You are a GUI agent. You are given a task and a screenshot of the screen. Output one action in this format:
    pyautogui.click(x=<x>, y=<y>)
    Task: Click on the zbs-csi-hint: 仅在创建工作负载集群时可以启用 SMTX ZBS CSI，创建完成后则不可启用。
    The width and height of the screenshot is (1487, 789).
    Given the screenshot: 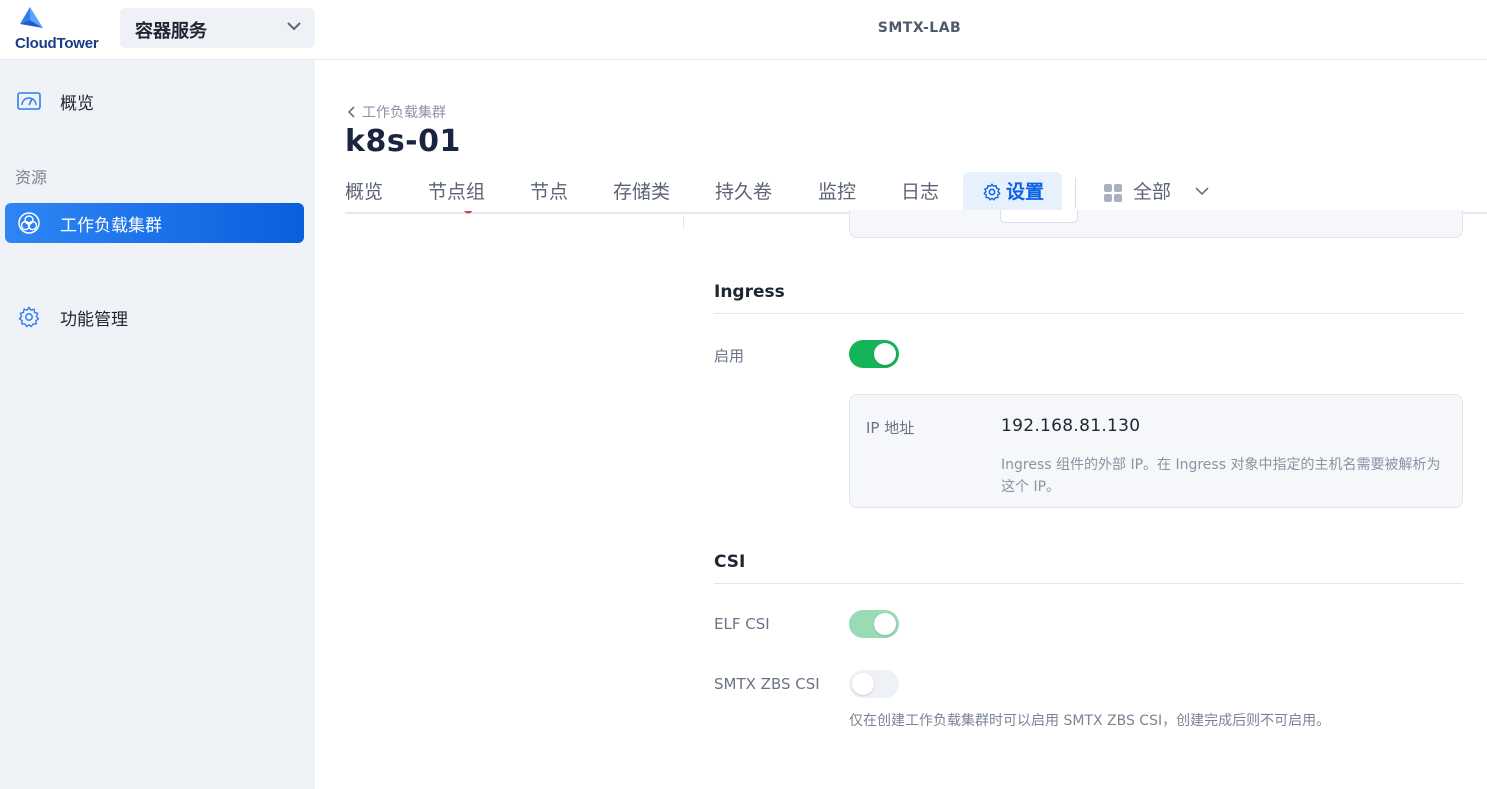 What is the action you would take?
    pyautogui.click(x=1090, y=721)
    